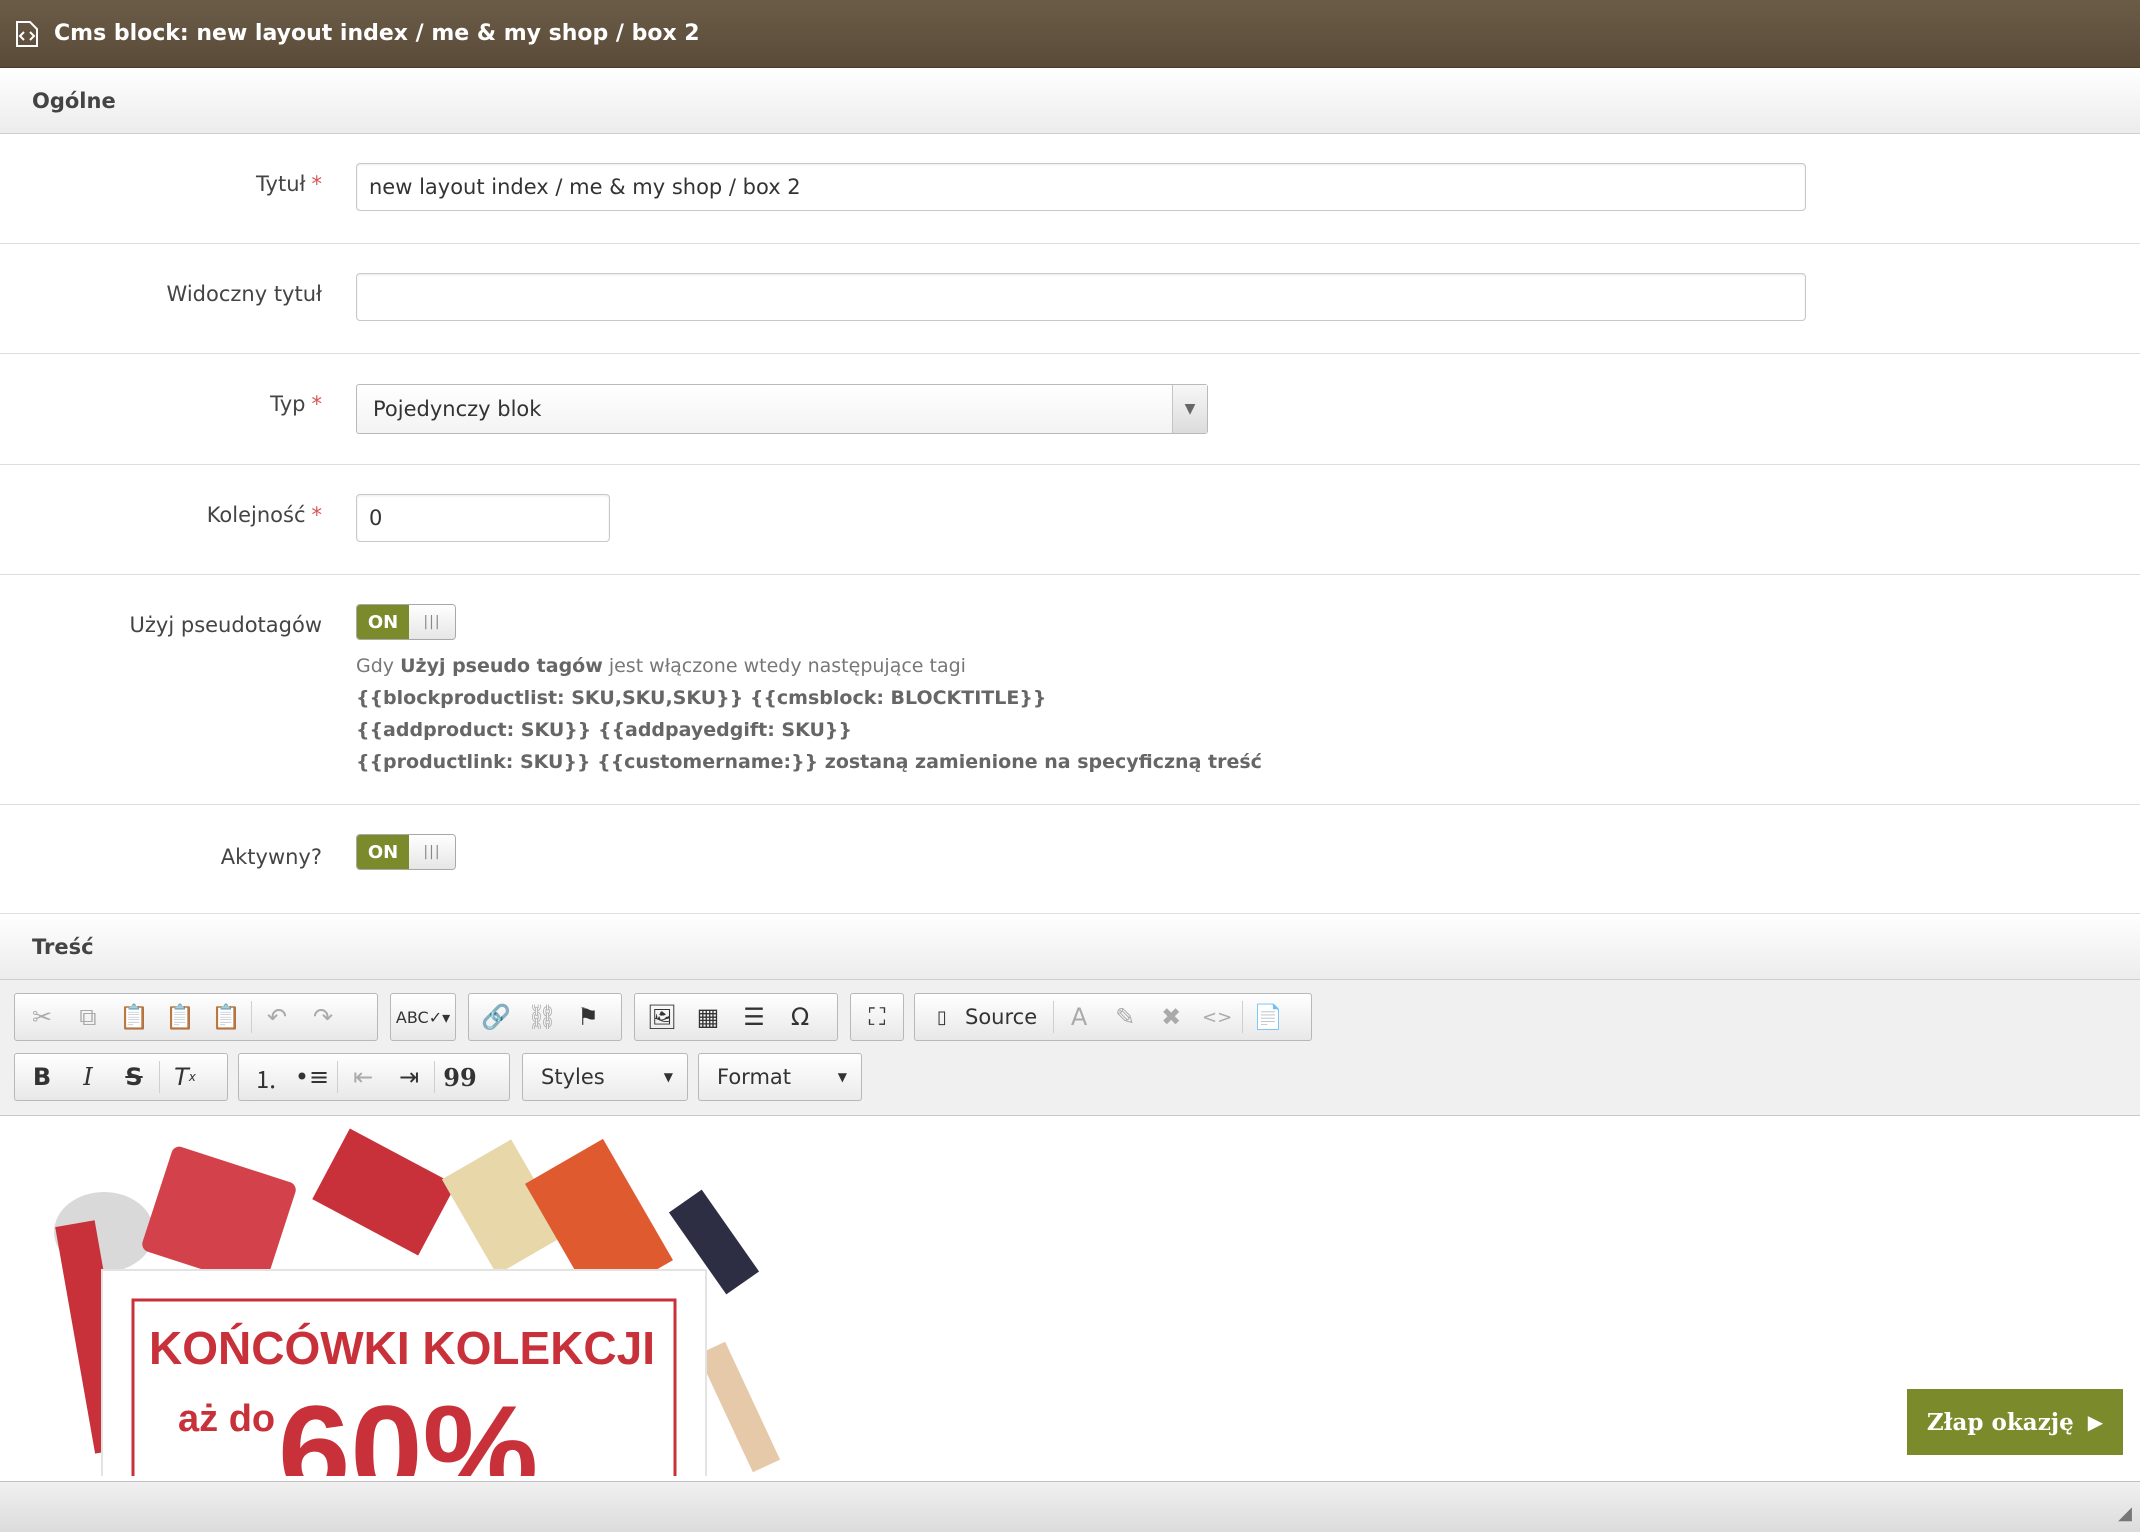 The height and width of the screenshot is (1532, 2140). Describe the element at coordinates (1070, 1506) in the screenshot. I see `editor-statusbar: ◢` at that location.